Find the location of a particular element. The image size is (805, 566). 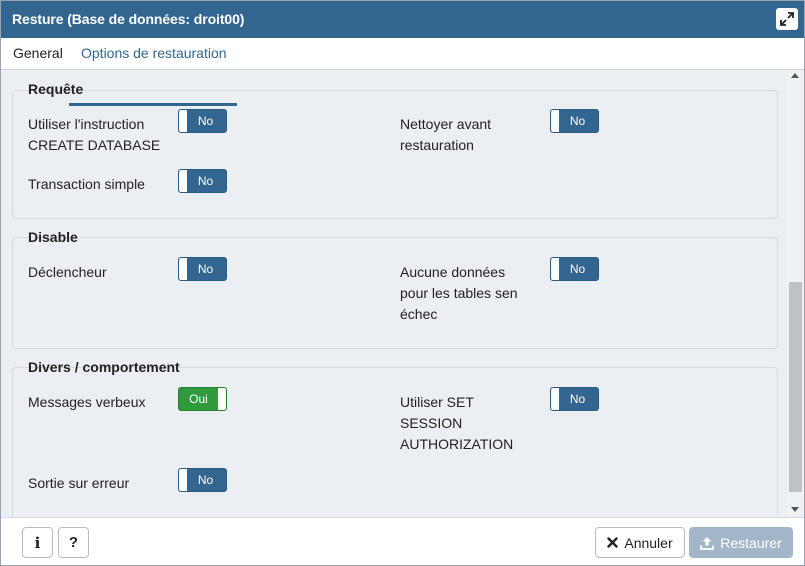

label-trigger: Déclencheur is located at coordinates (67, 272).